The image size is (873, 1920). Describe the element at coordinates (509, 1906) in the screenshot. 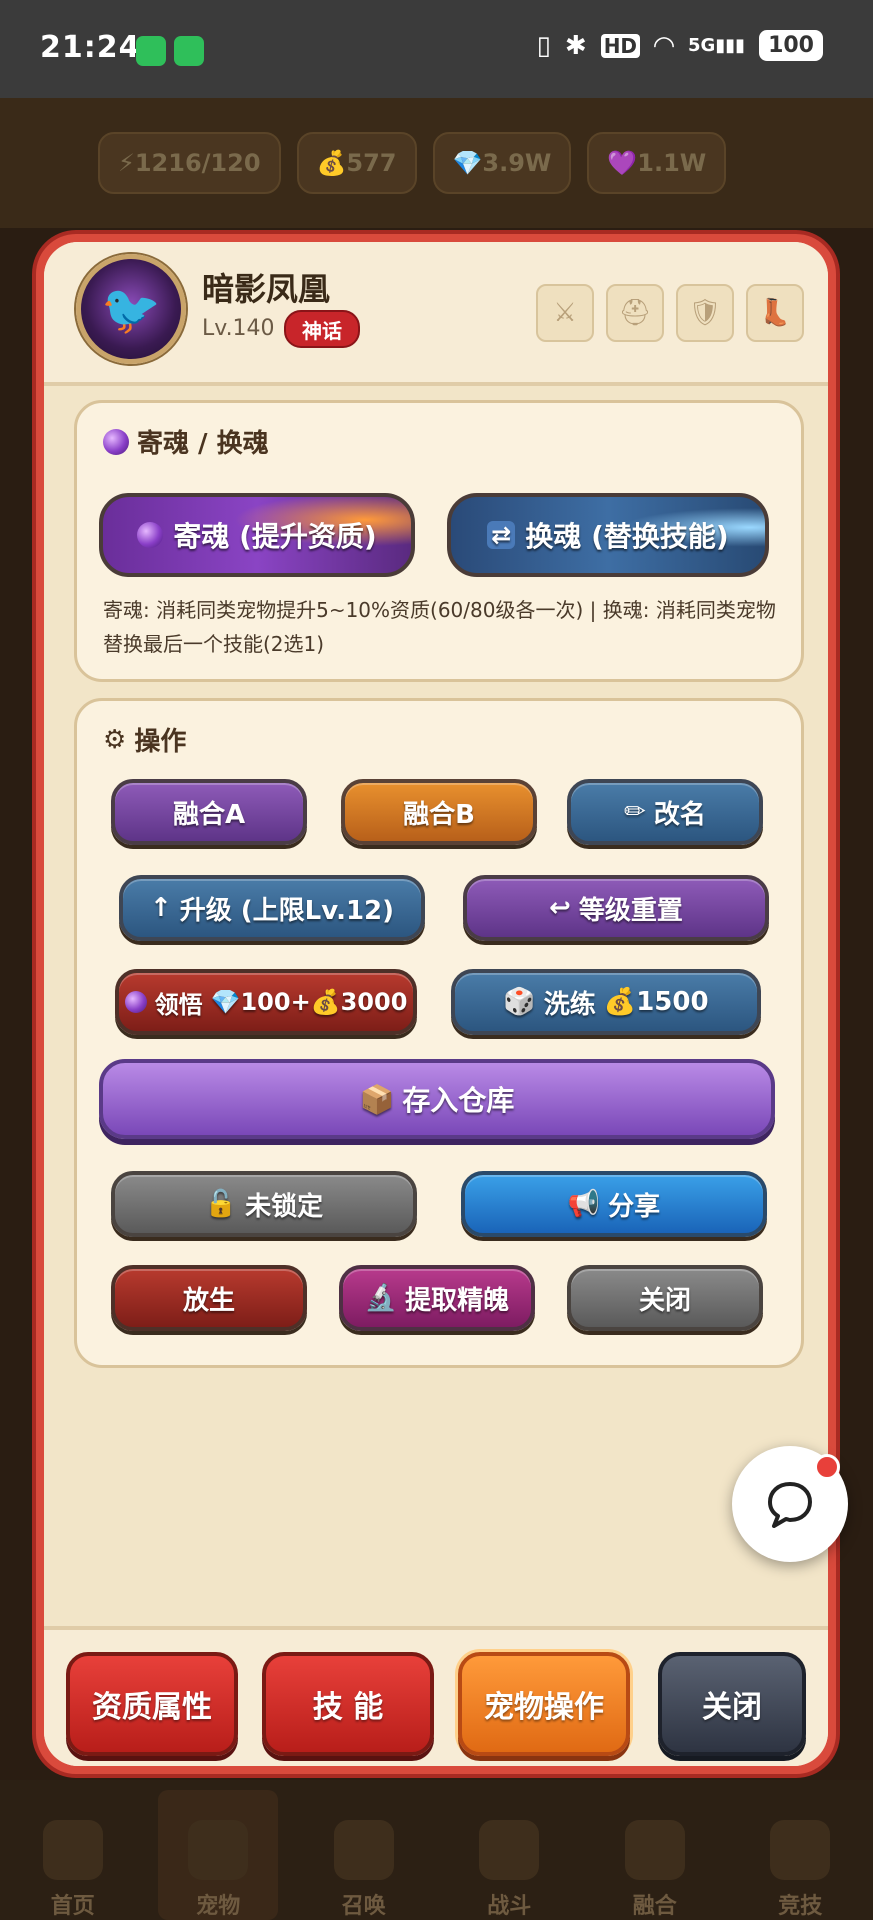

I see `nav-label: 战斗` at that location.